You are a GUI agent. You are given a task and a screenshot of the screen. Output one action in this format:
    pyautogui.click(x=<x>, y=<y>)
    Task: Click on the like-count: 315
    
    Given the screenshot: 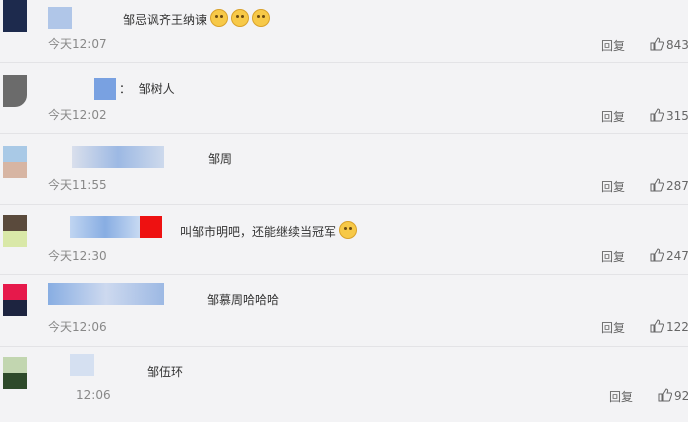 What is the action you would take?
    pyautogui.click(x=677, y=116)
    